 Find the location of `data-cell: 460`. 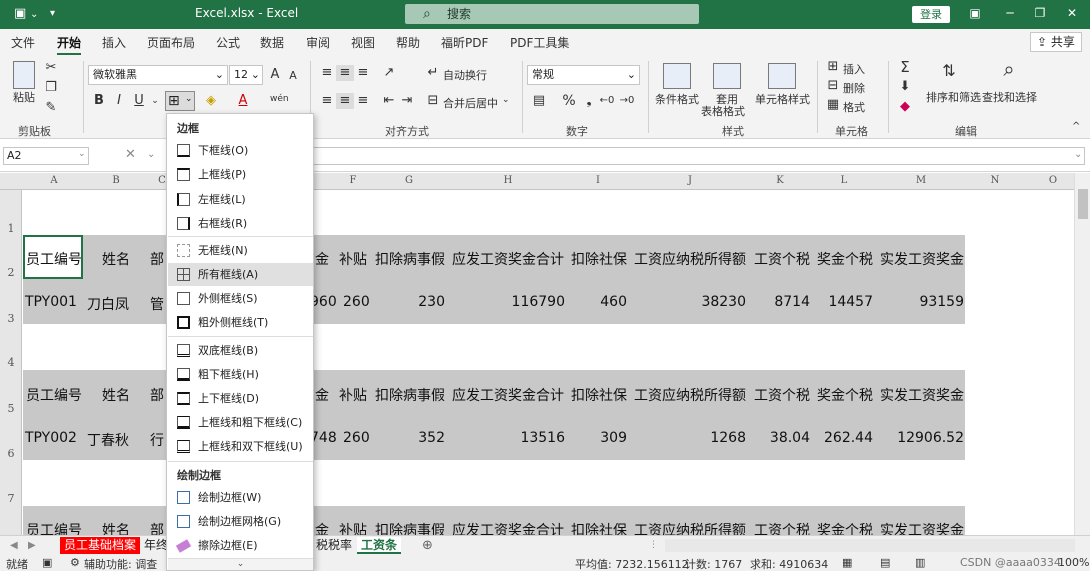

data-cell: 460 is located at coordinates (603, 302).